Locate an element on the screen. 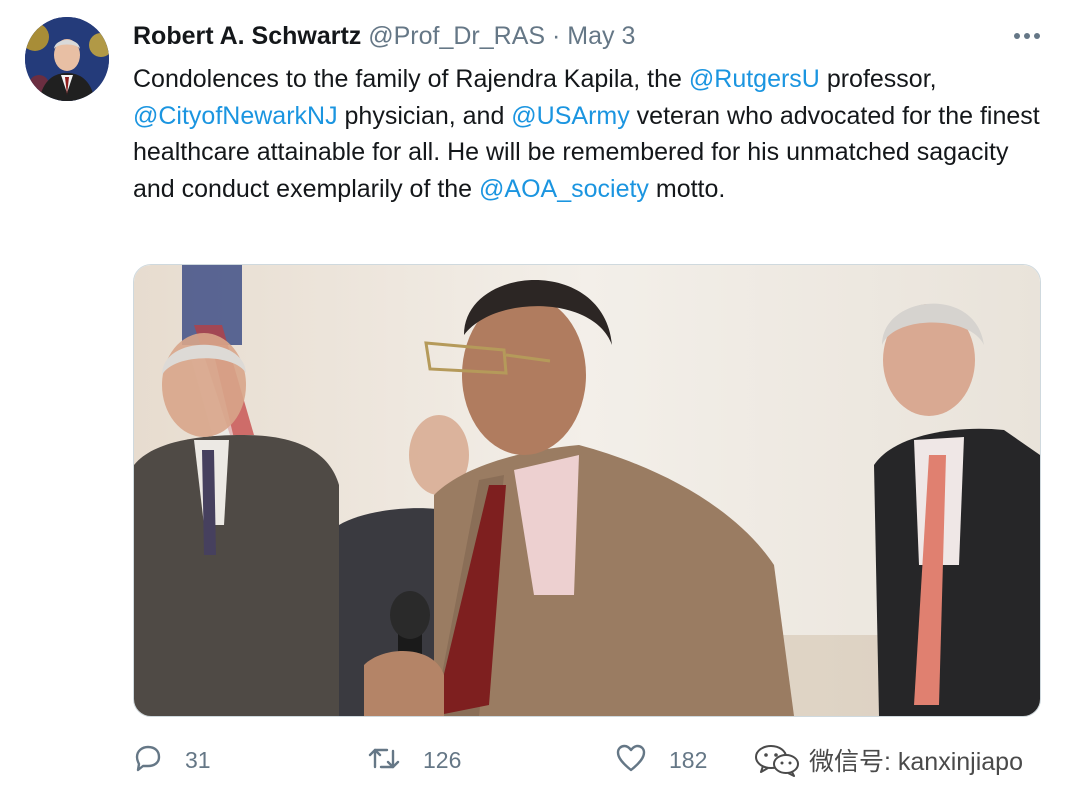 This screenshot has height=810, width=1076. avatar is located at coordinates (67, 59).